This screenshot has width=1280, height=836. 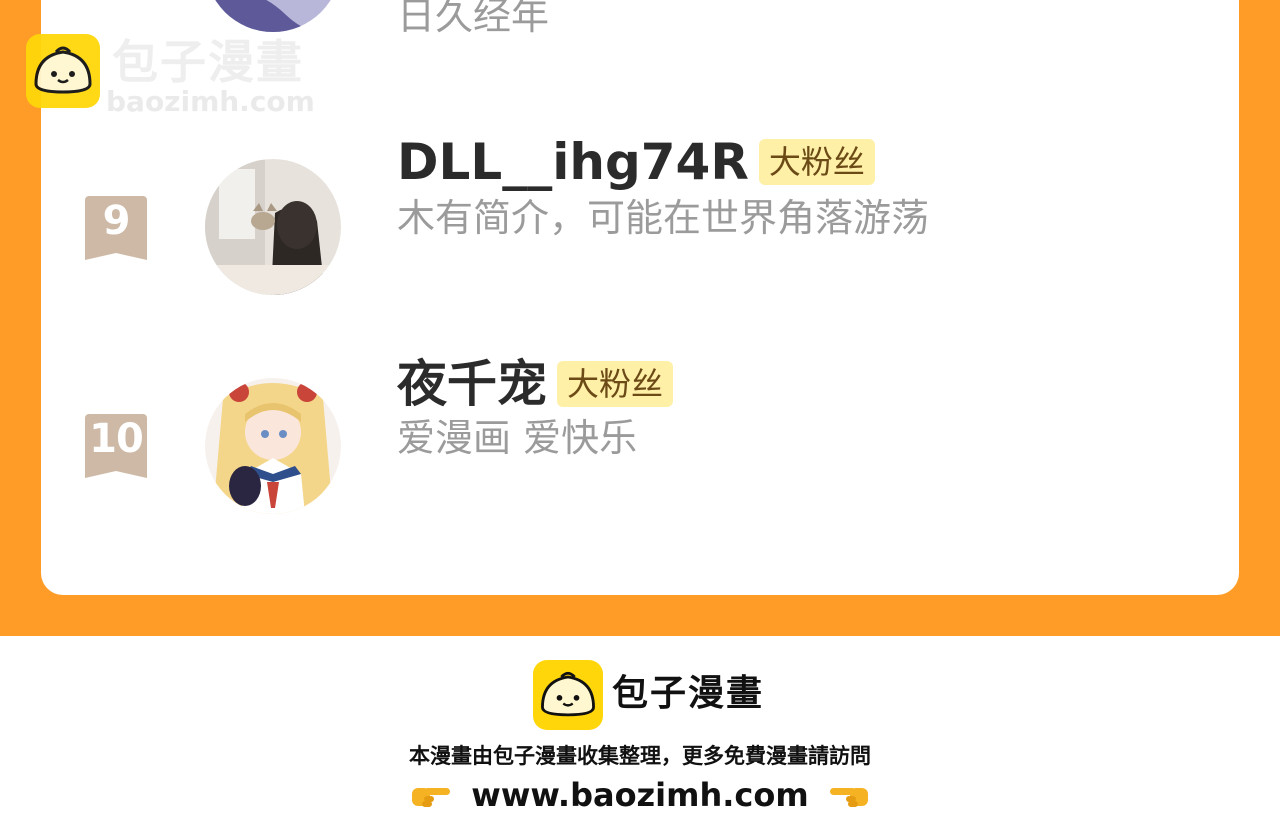 What do you see at coordinates (273, 227) in the screenshot?
I see `photo-girl-with-cat-avatar` at bounding box center [273, 227].